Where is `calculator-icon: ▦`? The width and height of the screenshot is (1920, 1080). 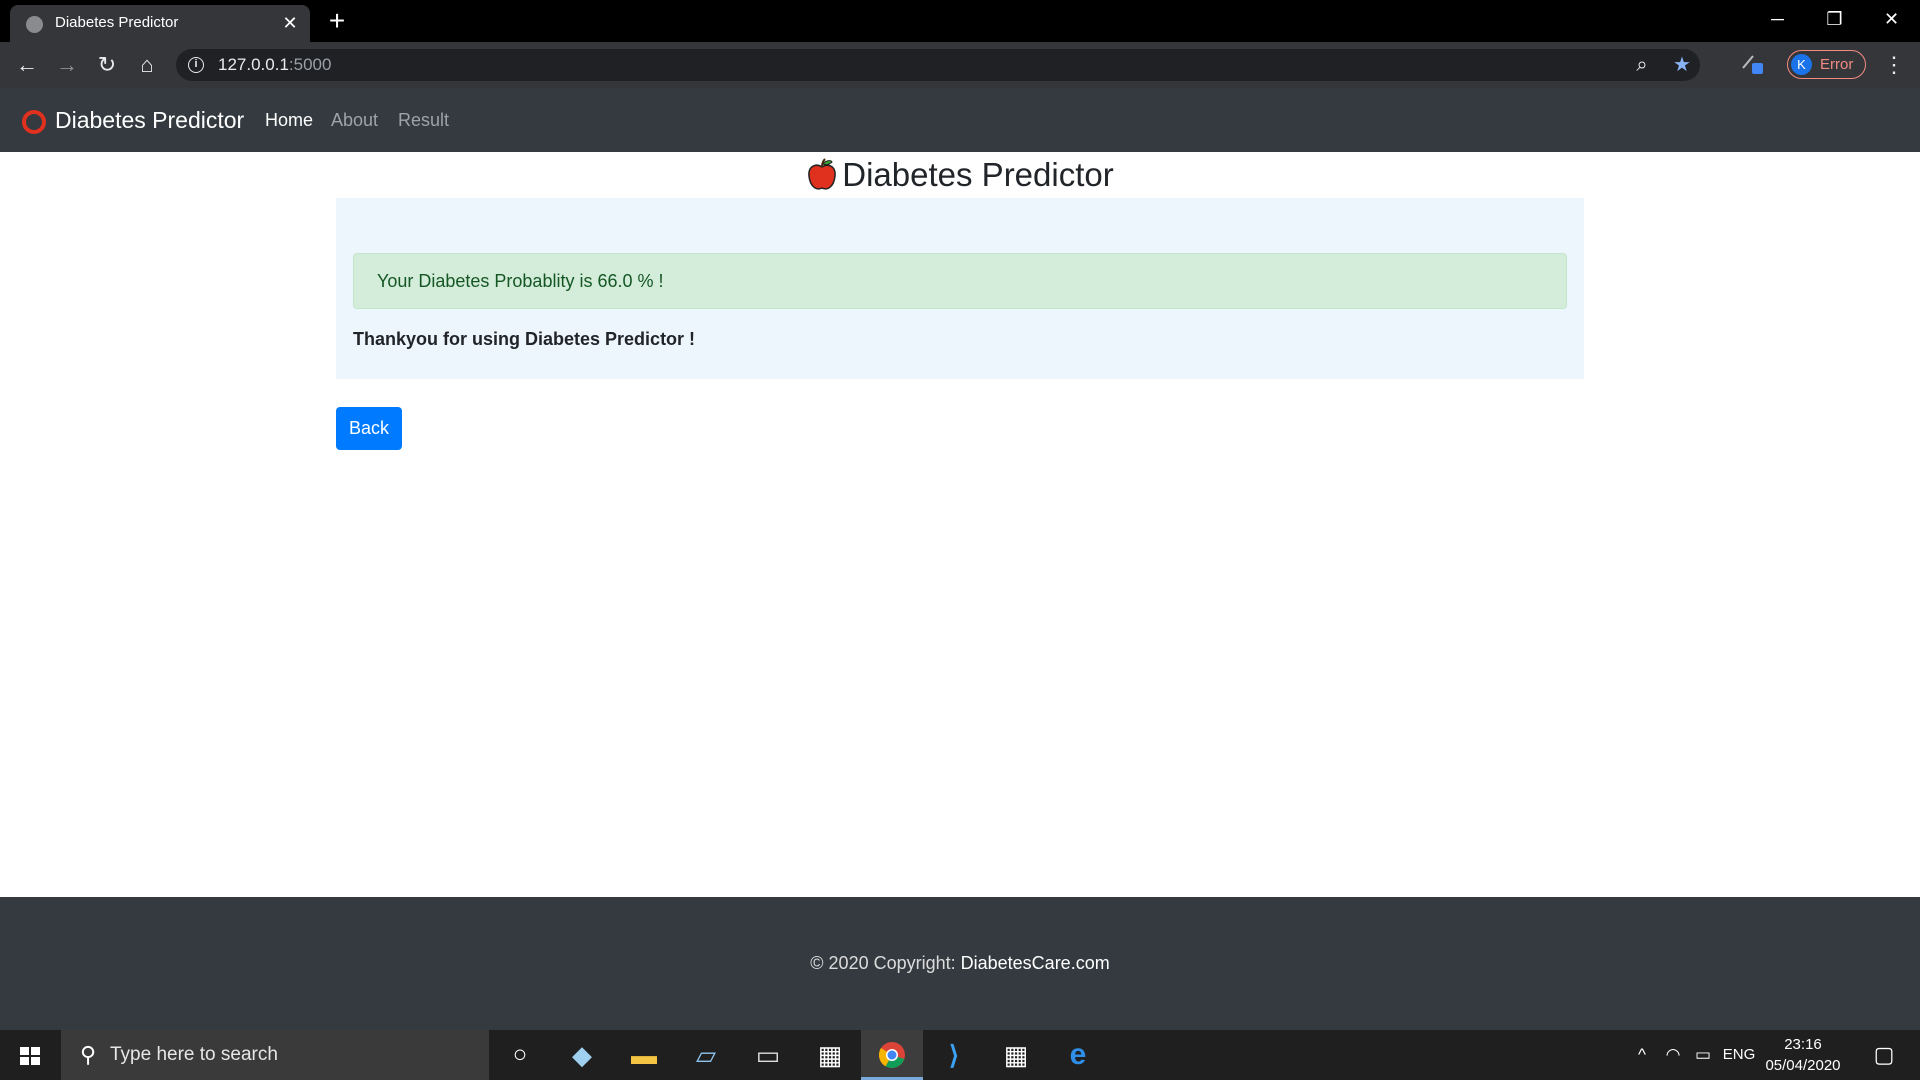
calculator-icon: ▦ is located at coordinates (1016, 1055).